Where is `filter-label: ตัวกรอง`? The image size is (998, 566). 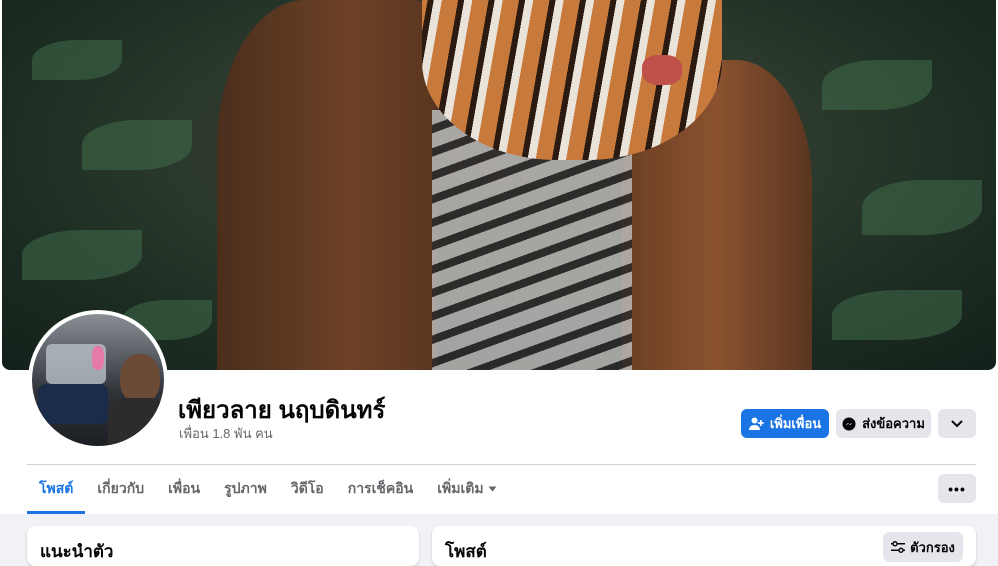
filter-label: ตัวกรอง is located at coordinates (932, 547).